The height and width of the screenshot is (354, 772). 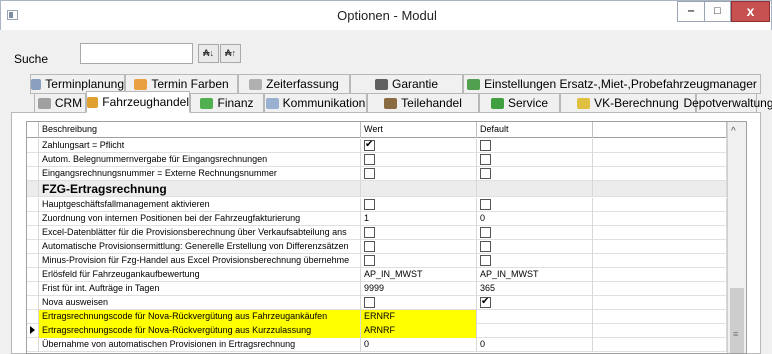 What do you see at coordinates (737, 320) in the screenshot?
I see `scrollbar-thumb: ≡` at bounding box center [737, 320].